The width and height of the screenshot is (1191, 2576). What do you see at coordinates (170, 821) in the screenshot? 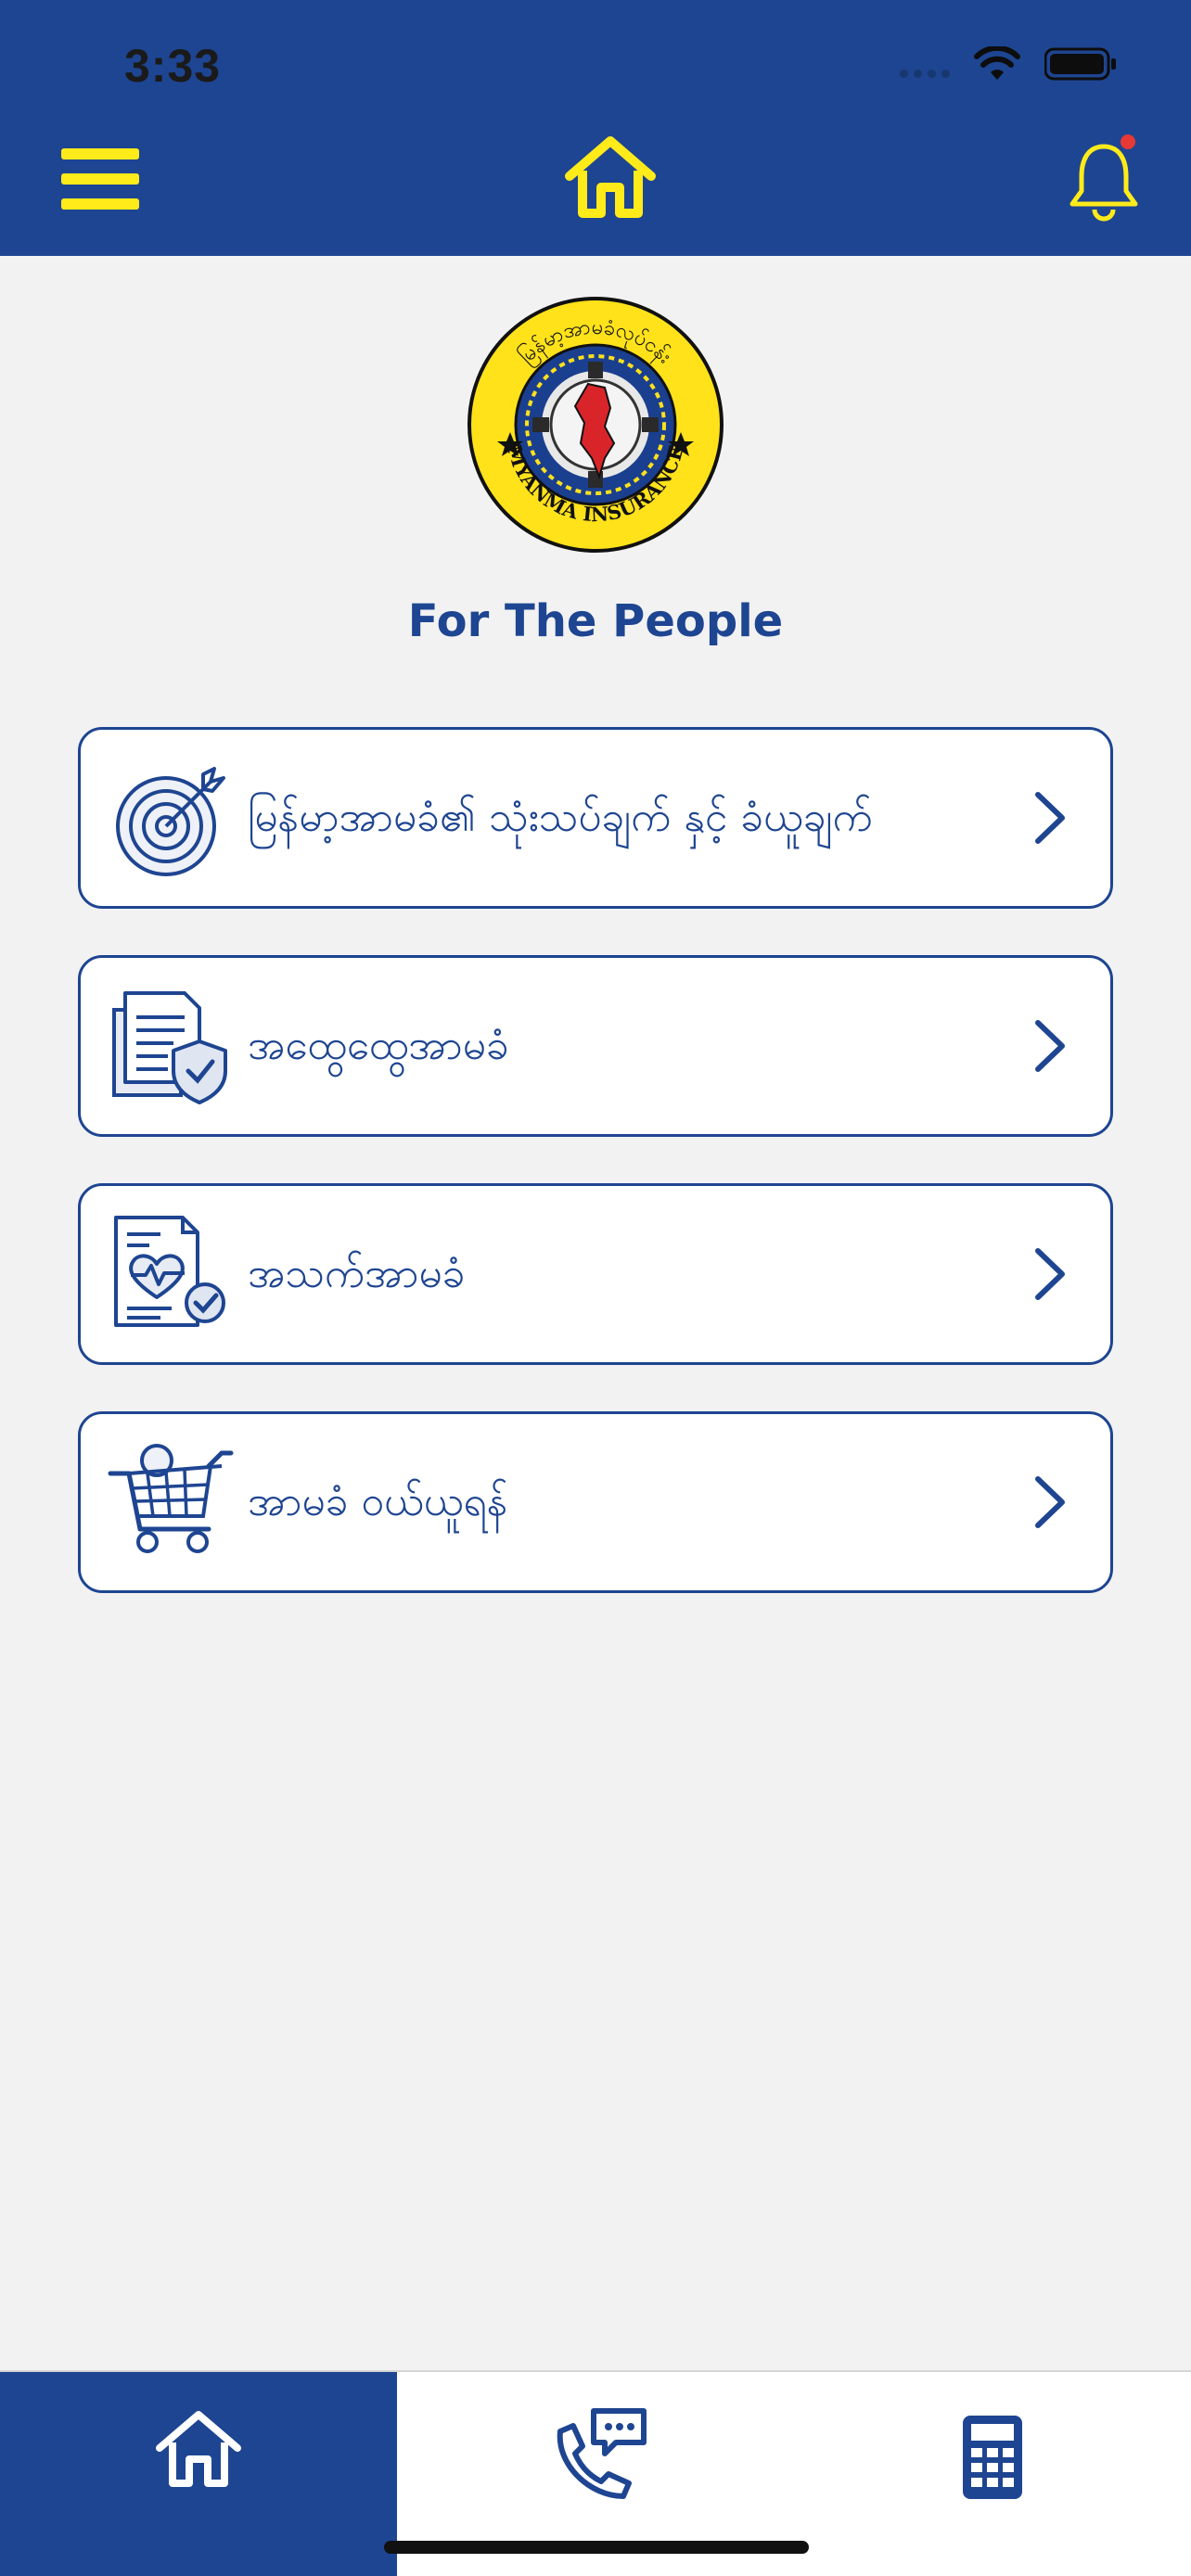
I see `target-icon` at bounding box center [170, 821].